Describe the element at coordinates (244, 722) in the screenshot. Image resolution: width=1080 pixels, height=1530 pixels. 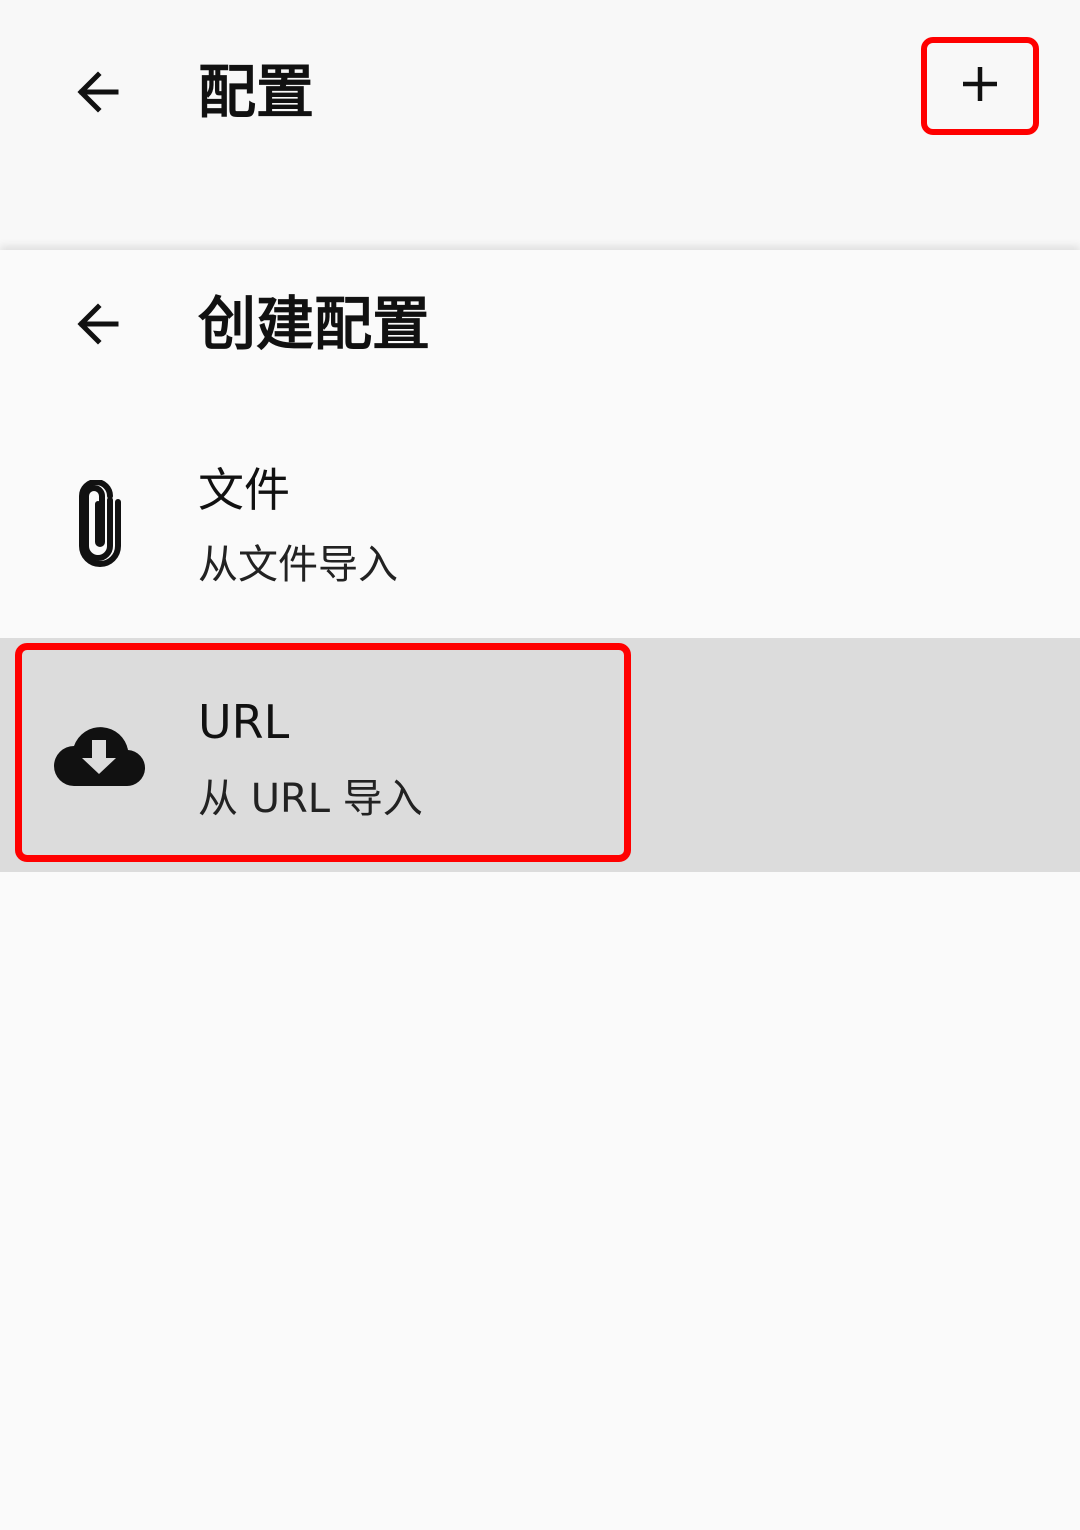
I see `item-label: URL` at that location.